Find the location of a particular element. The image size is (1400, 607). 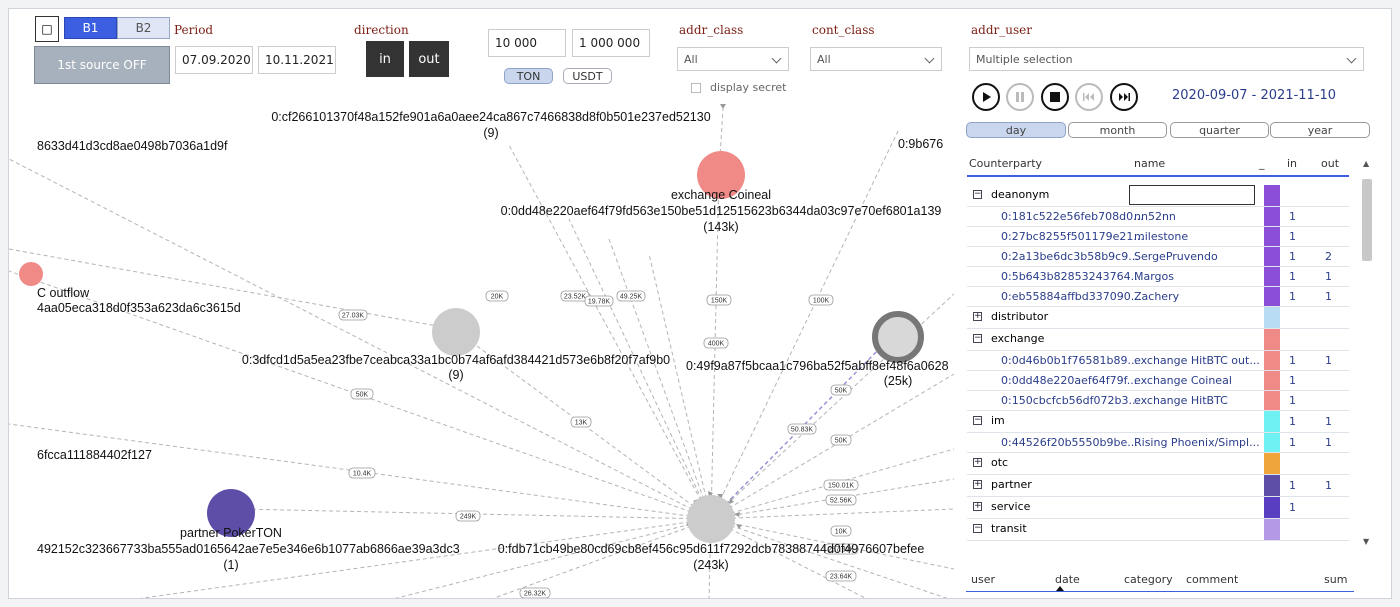

stop-button is located at coordinates (1055, 97).